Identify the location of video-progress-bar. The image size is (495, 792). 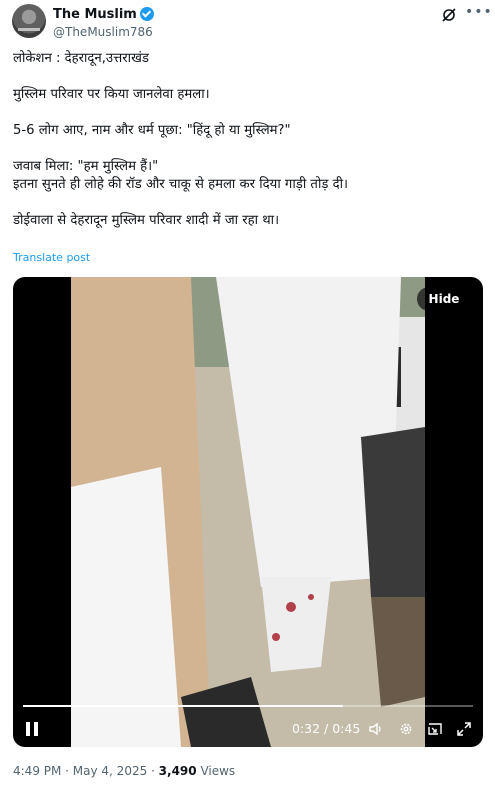
(248, 706).